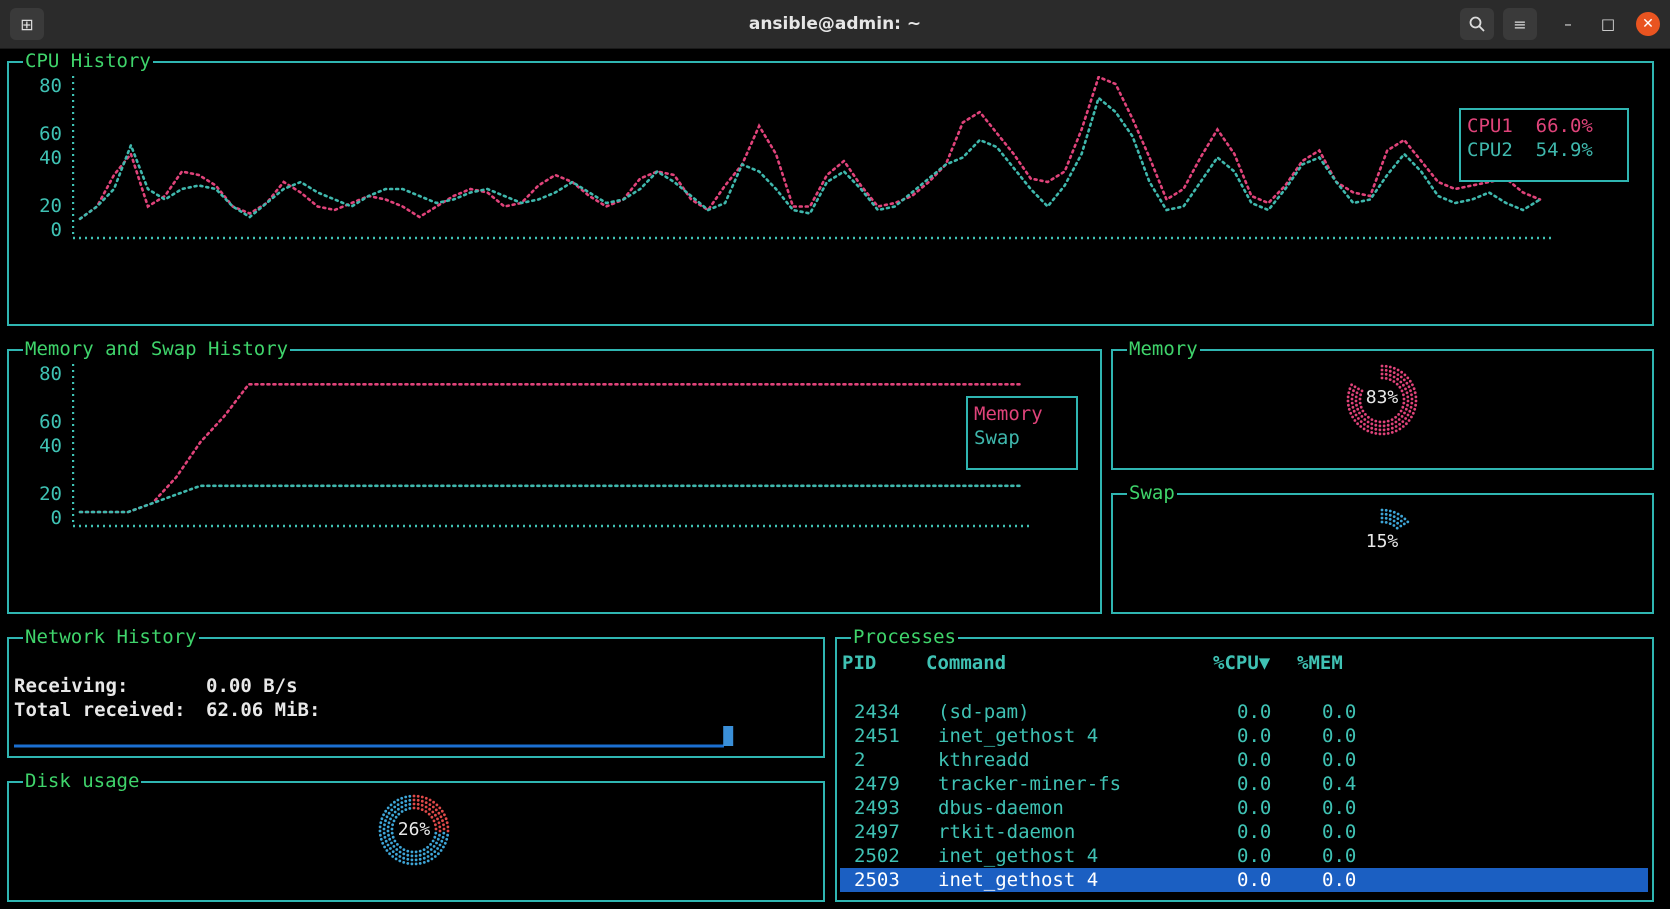 Image resolution: width=1670 pixels, height=909 pixels. I want to click on panel-title: Processes, so click(904, 637).